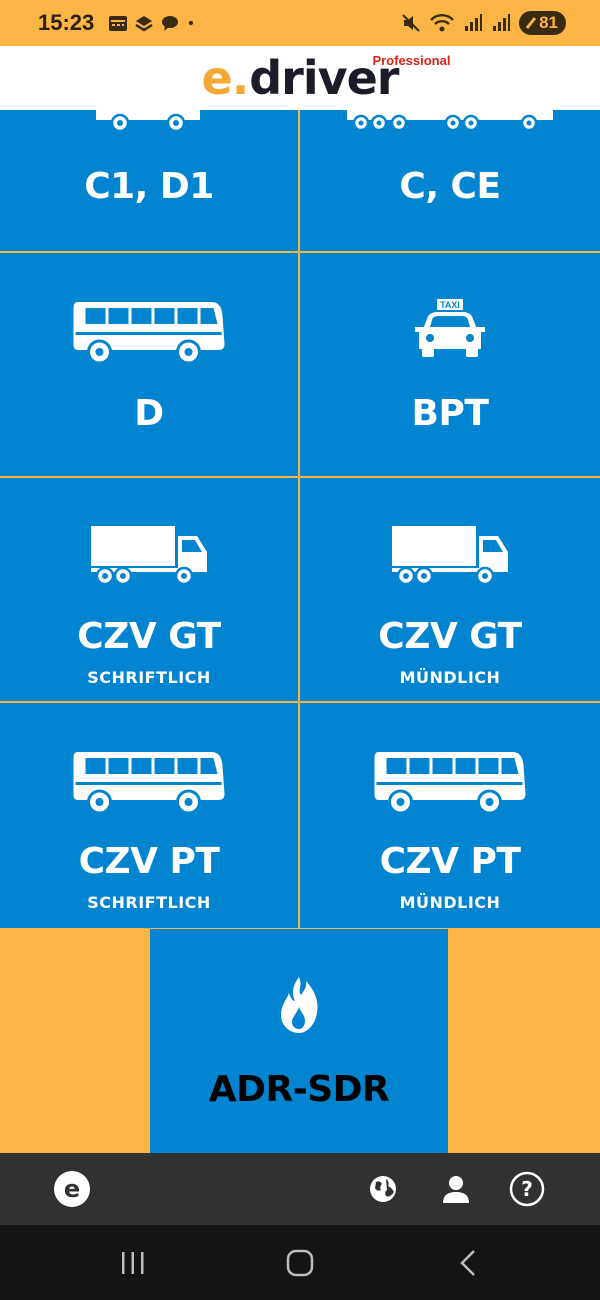 The width and height of the screenshot is (600, 1300). I want to click on svg-text: e, so click(72, 1189).